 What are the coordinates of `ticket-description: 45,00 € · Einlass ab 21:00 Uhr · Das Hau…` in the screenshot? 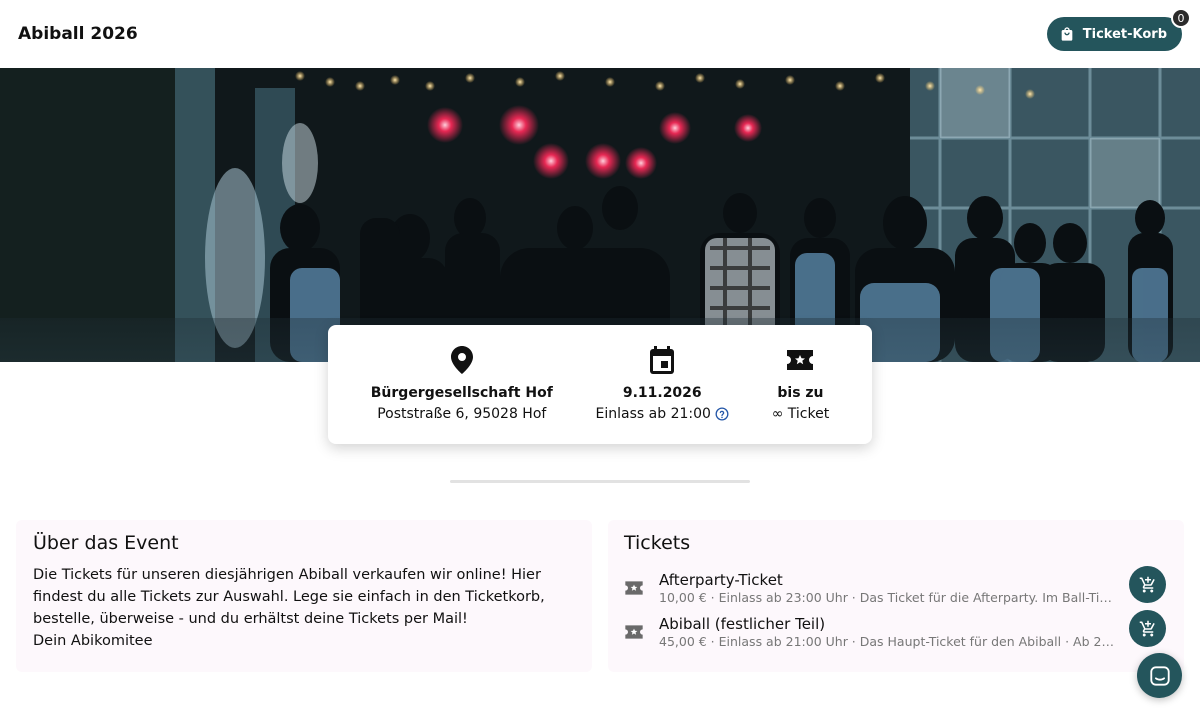 It's located at (886, 641).